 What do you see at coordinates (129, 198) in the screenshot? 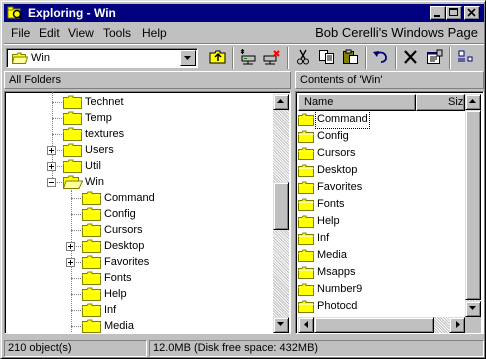
I see `tree-item-label: Command` at bounding box center [129, 198].